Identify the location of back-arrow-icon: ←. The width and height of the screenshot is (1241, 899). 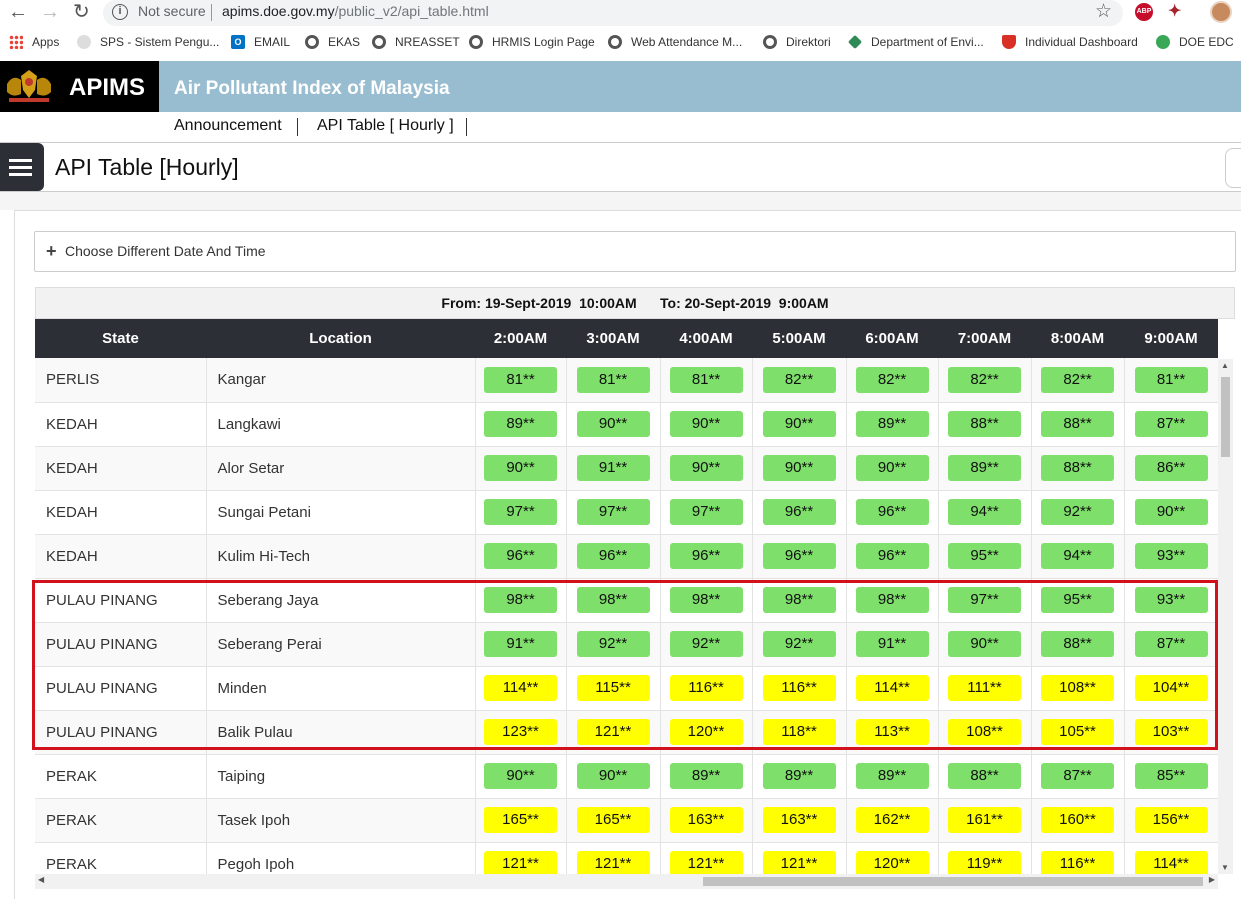
(18, 12).